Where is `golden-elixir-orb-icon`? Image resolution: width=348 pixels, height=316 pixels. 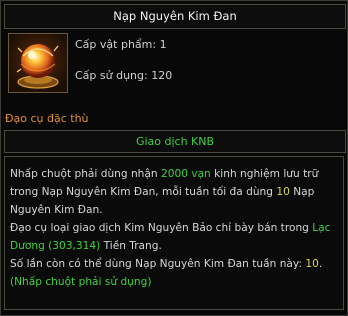
golden-elixir-orb-icon is located at coordinates (38, 63).